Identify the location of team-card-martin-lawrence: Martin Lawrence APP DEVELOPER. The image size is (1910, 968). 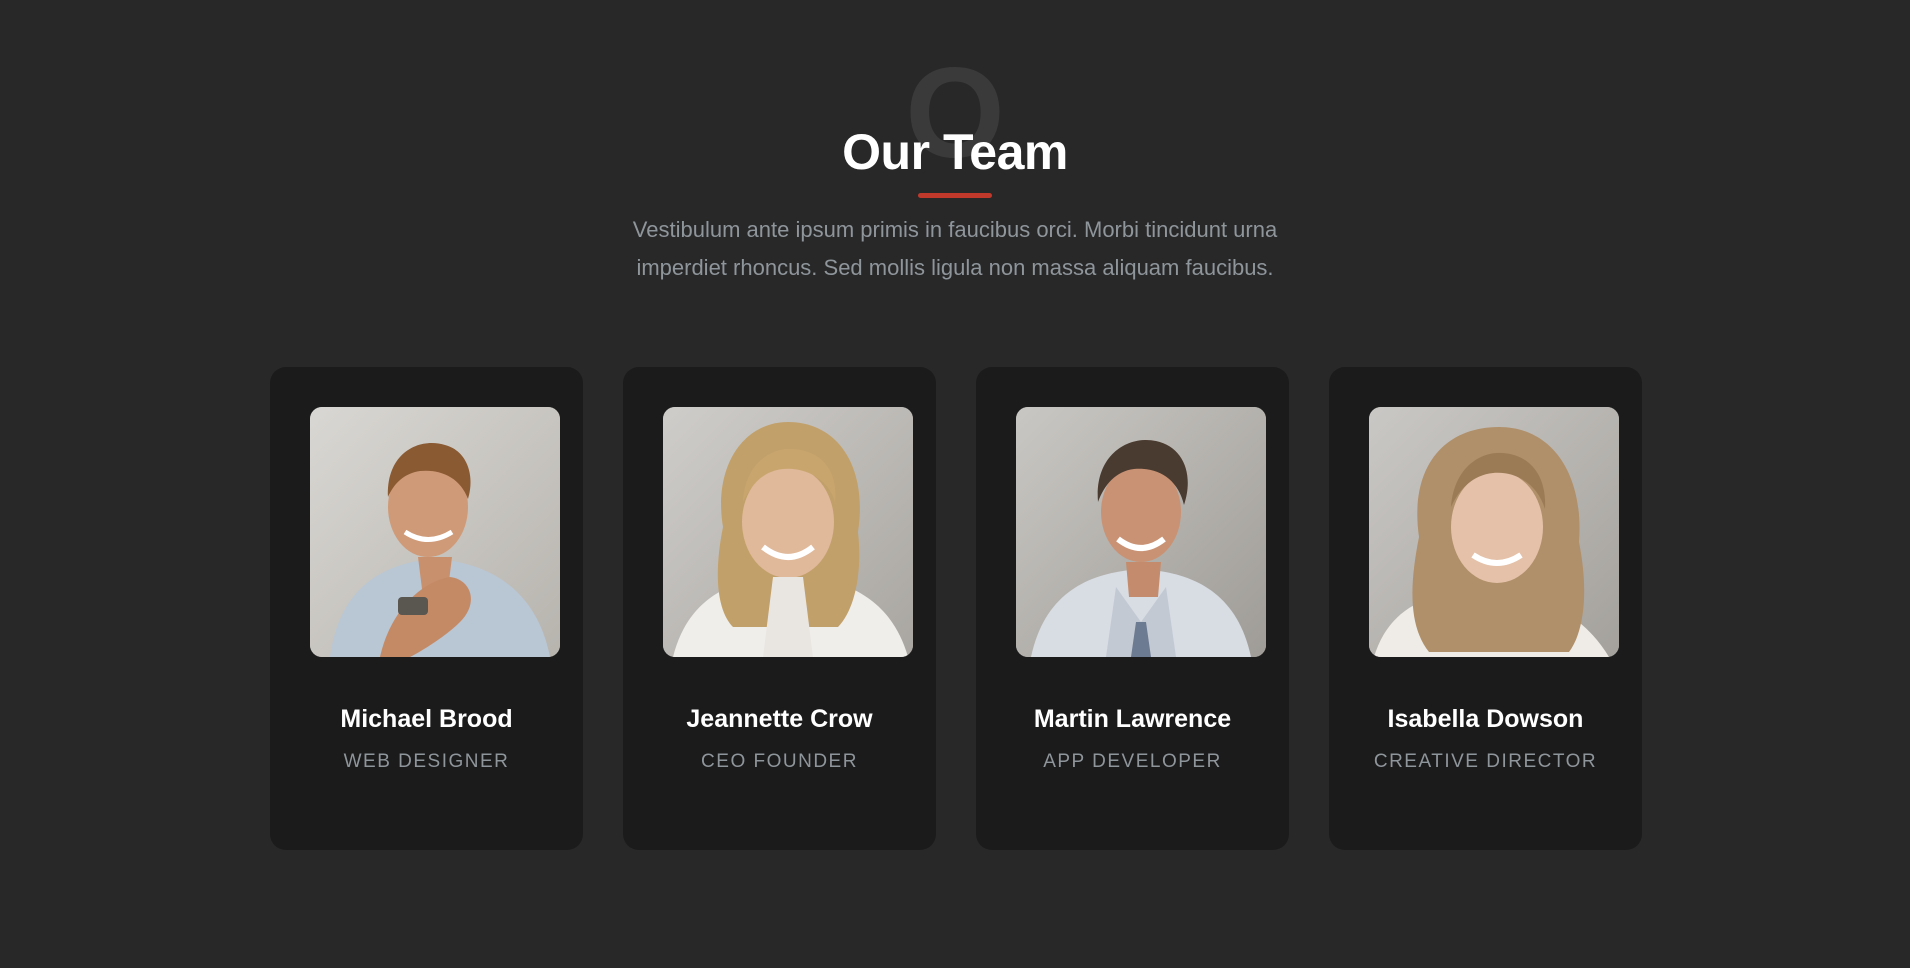
(1132, 608).